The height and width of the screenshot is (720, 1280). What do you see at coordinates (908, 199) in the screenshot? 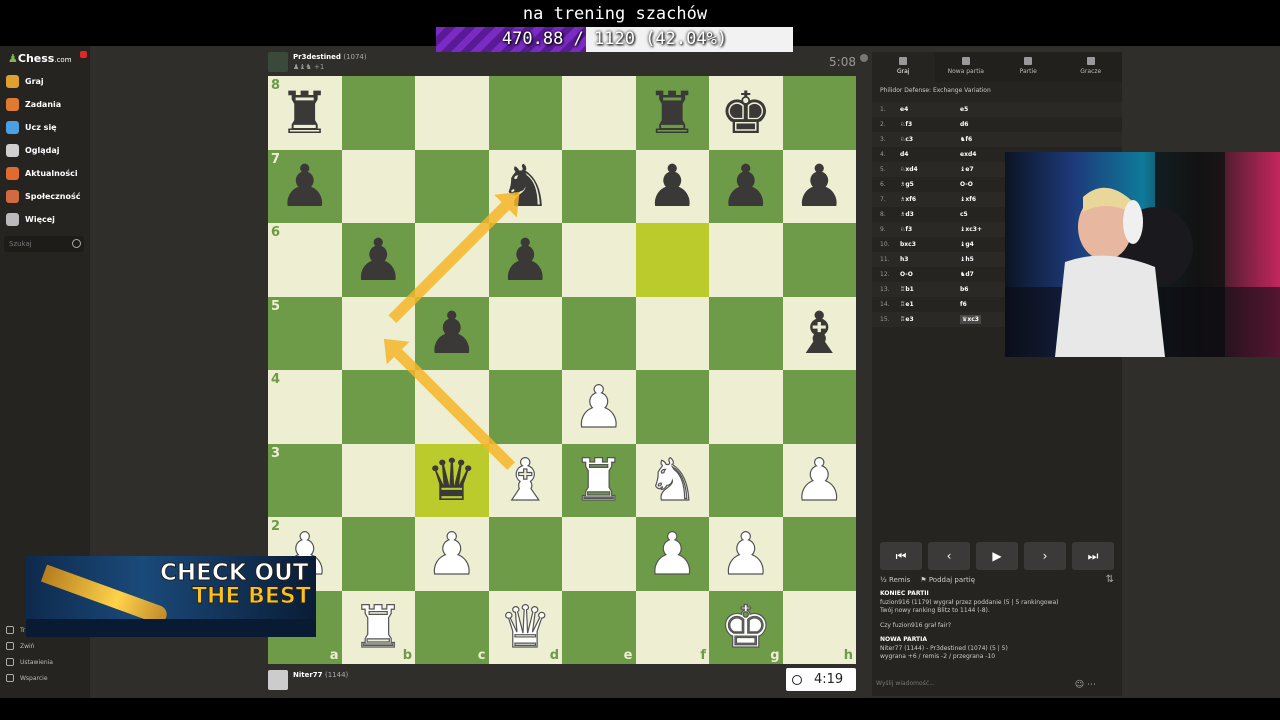
I see `move: ♗xf6` at bounding box center [908, 199].